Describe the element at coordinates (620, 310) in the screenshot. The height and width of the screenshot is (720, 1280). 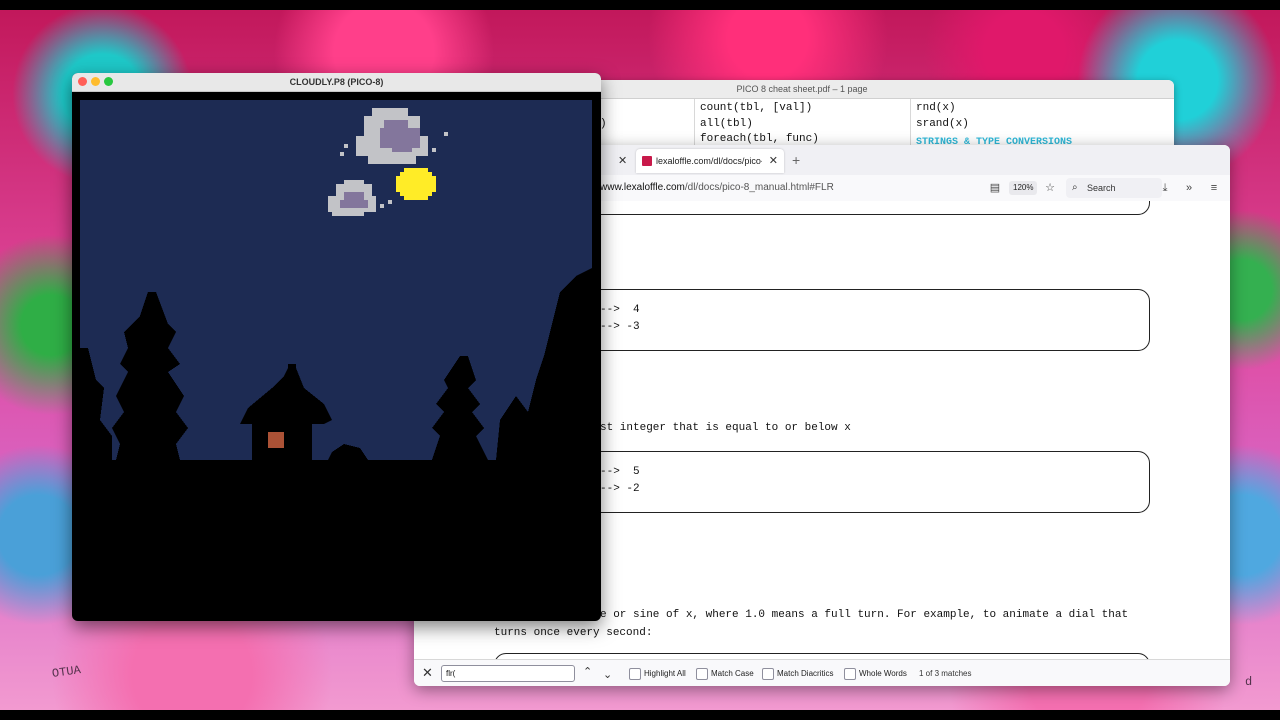
I see `code-line: --> 4` at that location.